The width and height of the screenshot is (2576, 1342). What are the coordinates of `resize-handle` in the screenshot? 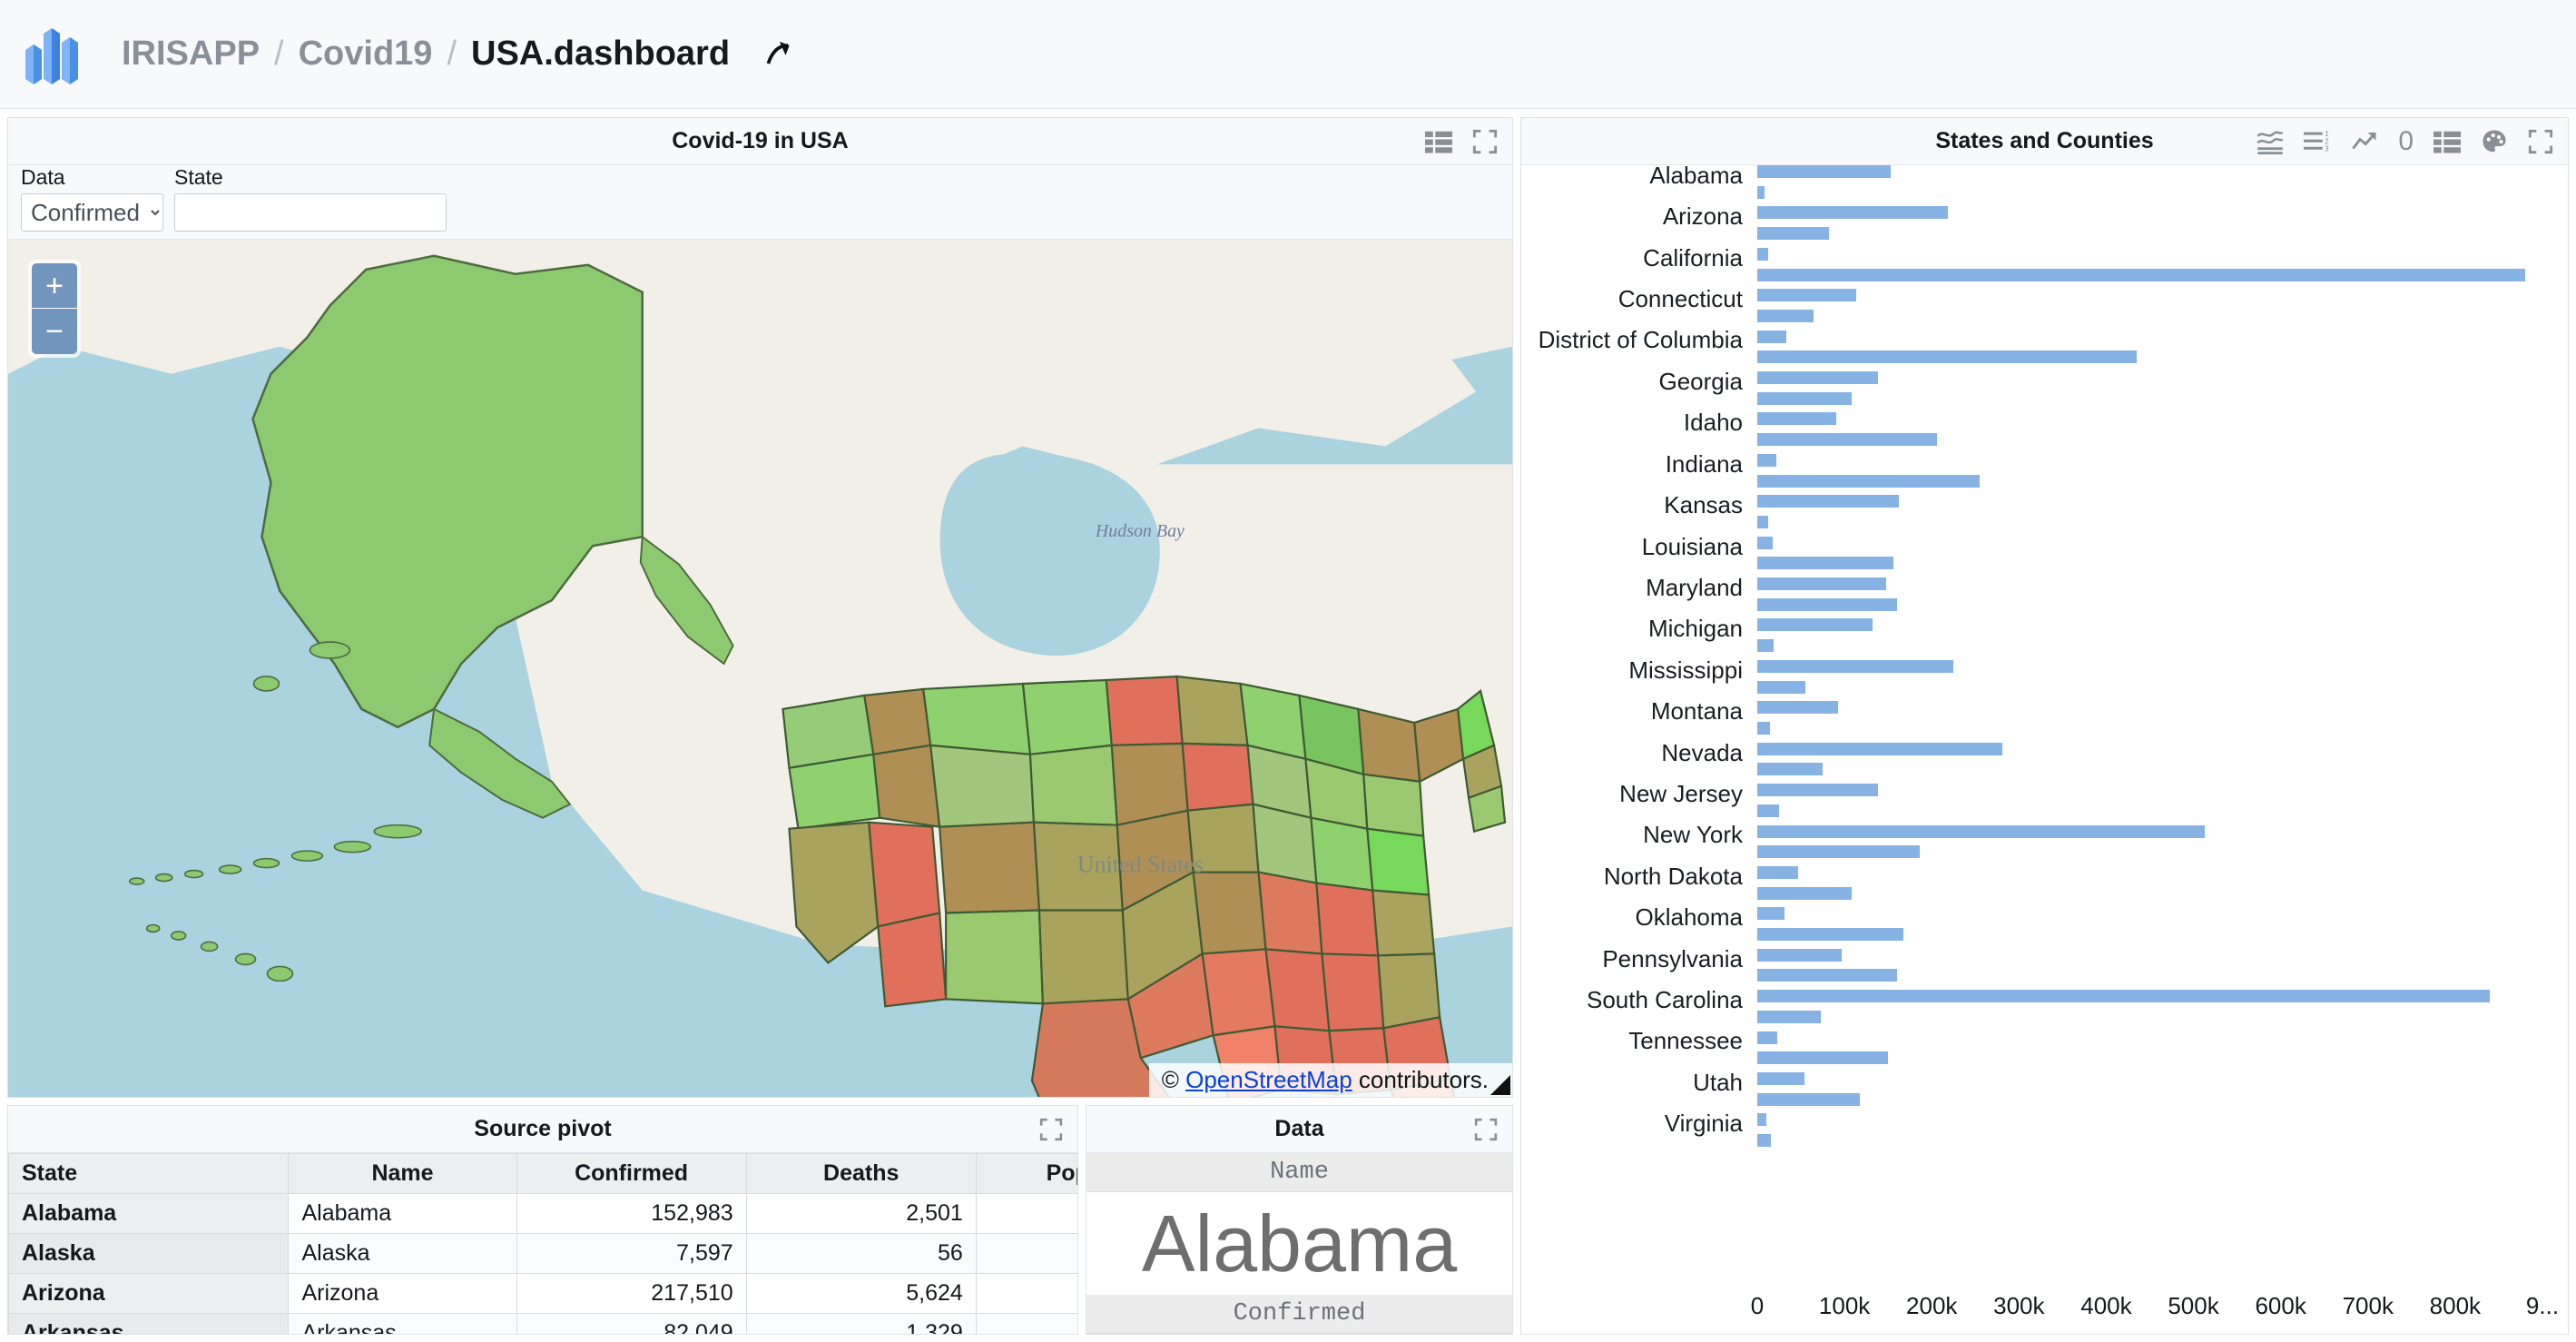 It's located at (1500, 1085).